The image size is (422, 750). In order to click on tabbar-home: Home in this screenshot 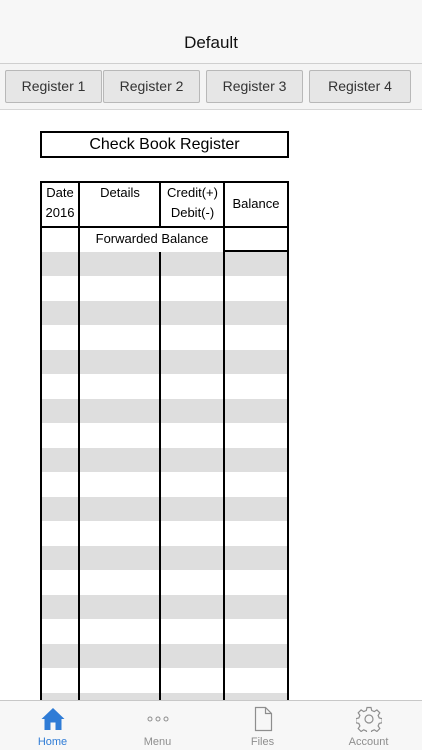, I will do `click(52, 725)`.